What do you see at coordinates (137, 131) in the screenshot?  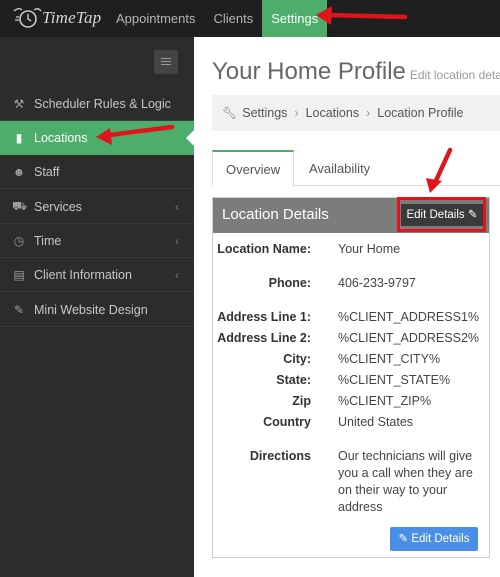 I see `arrow-to-locations` at bounding box center [137, 131].